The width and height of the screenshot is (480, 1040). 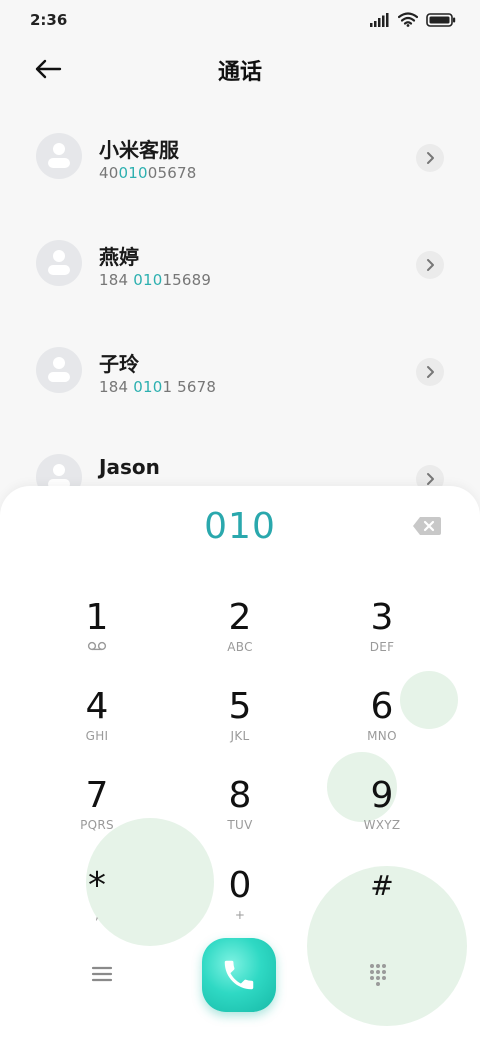 I want to click on key-star: * ,, so click(x=97, y=906).